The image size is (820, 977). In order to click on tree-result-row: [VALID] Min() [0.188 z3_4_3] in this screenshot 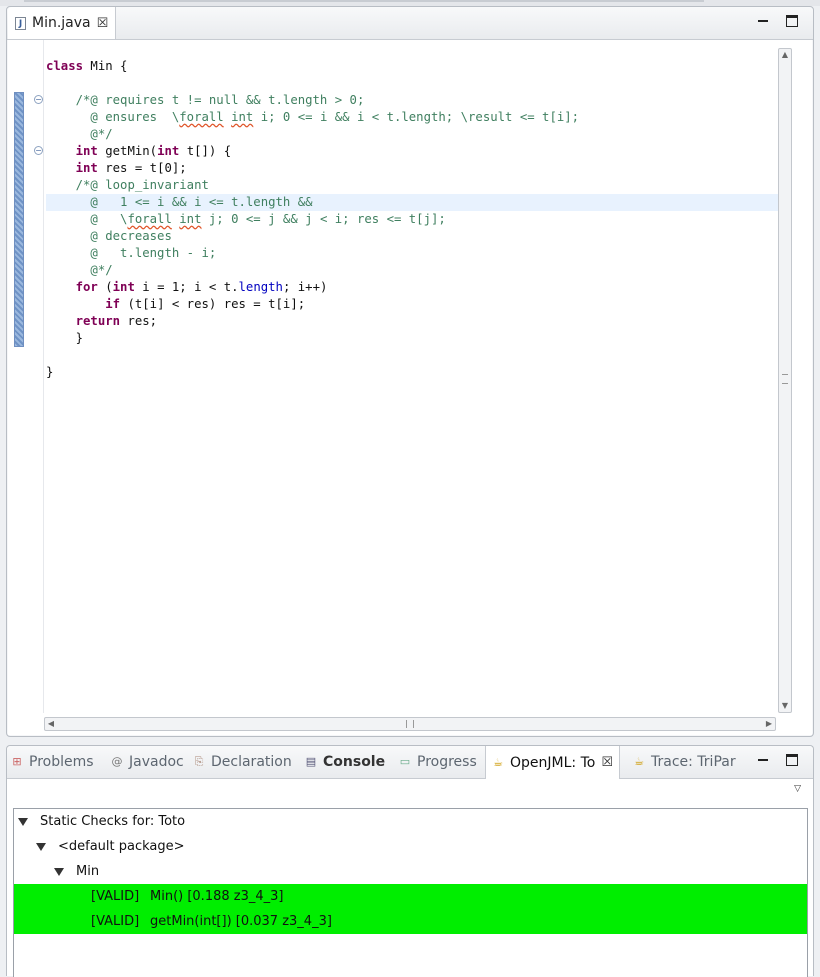, I will do `click(410, 896)`.